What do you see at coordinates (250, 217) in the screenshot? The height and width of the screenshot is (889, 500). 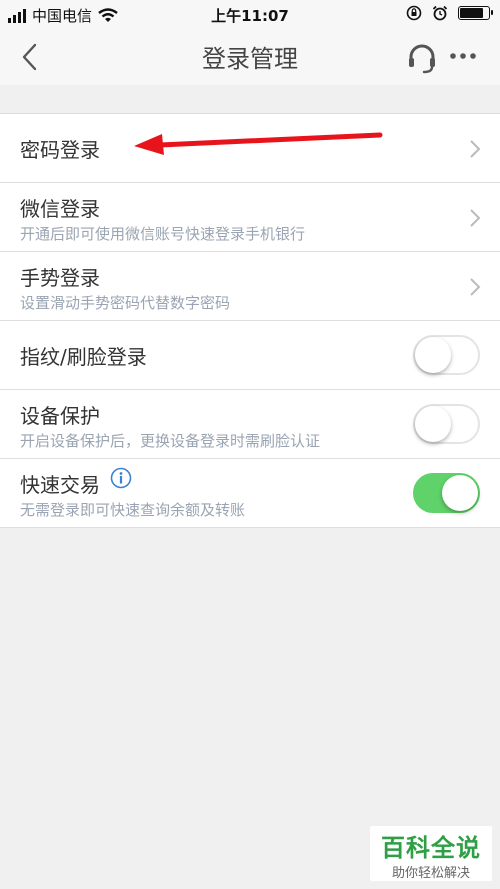 I see `setting-row-wechat-login: 微信登录 开通后即可使用微信账号快速登录手机银行` at bounding box center [250, 217].